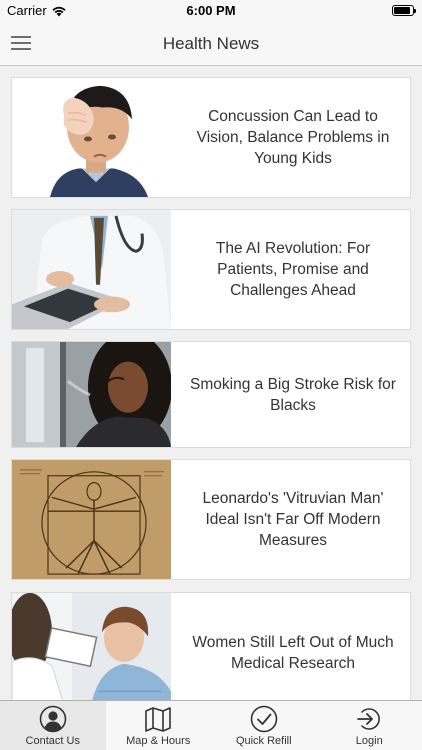 Image resolution: width=422 pixels, height=750 pixels. I want to click on map-icon, so click(158, 719).